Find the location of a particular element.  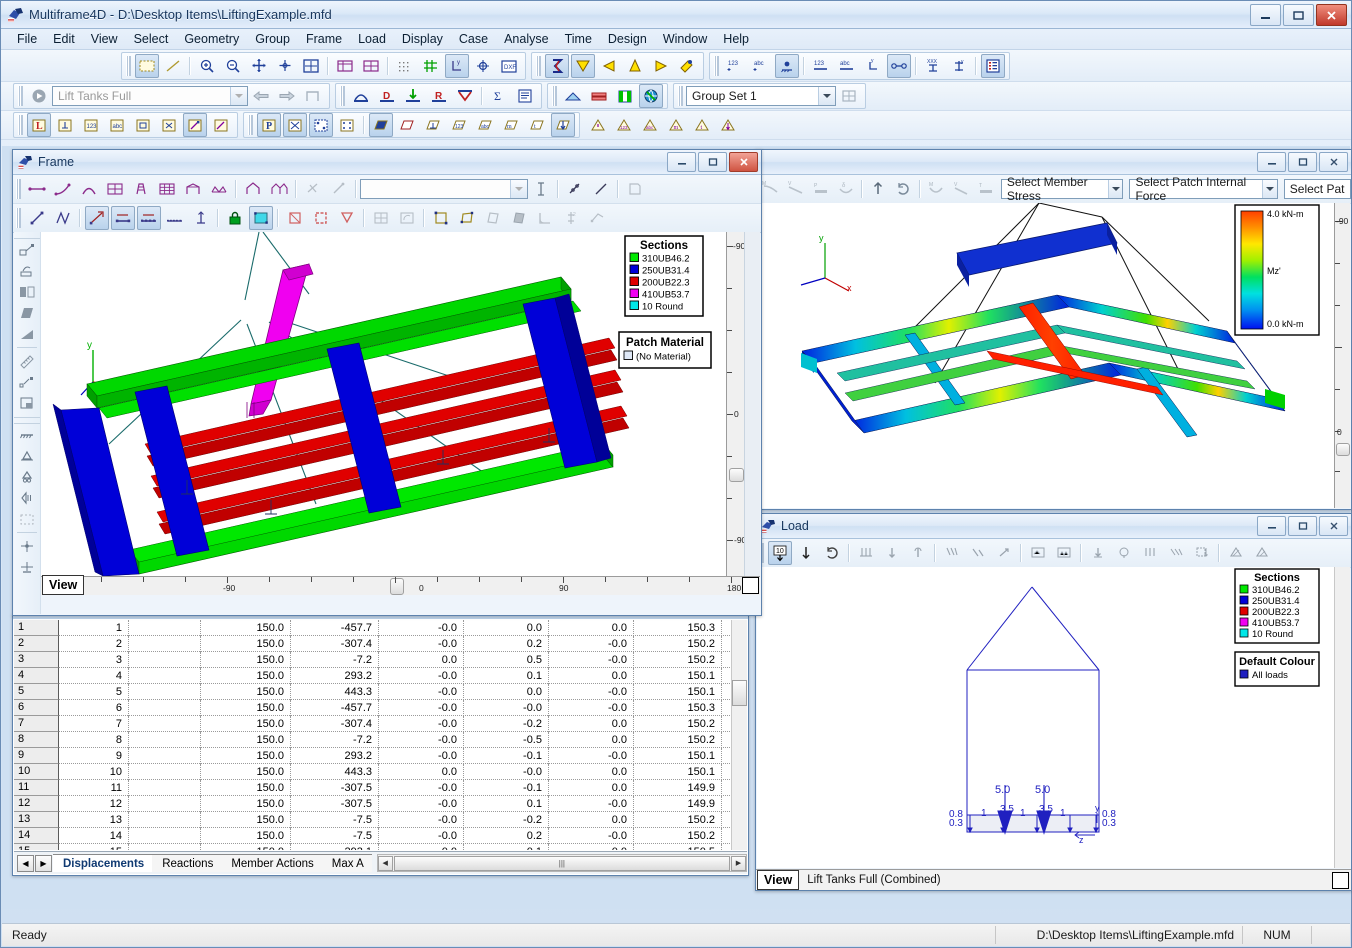

menu-item-view: View is located at coordinates (104, 39).